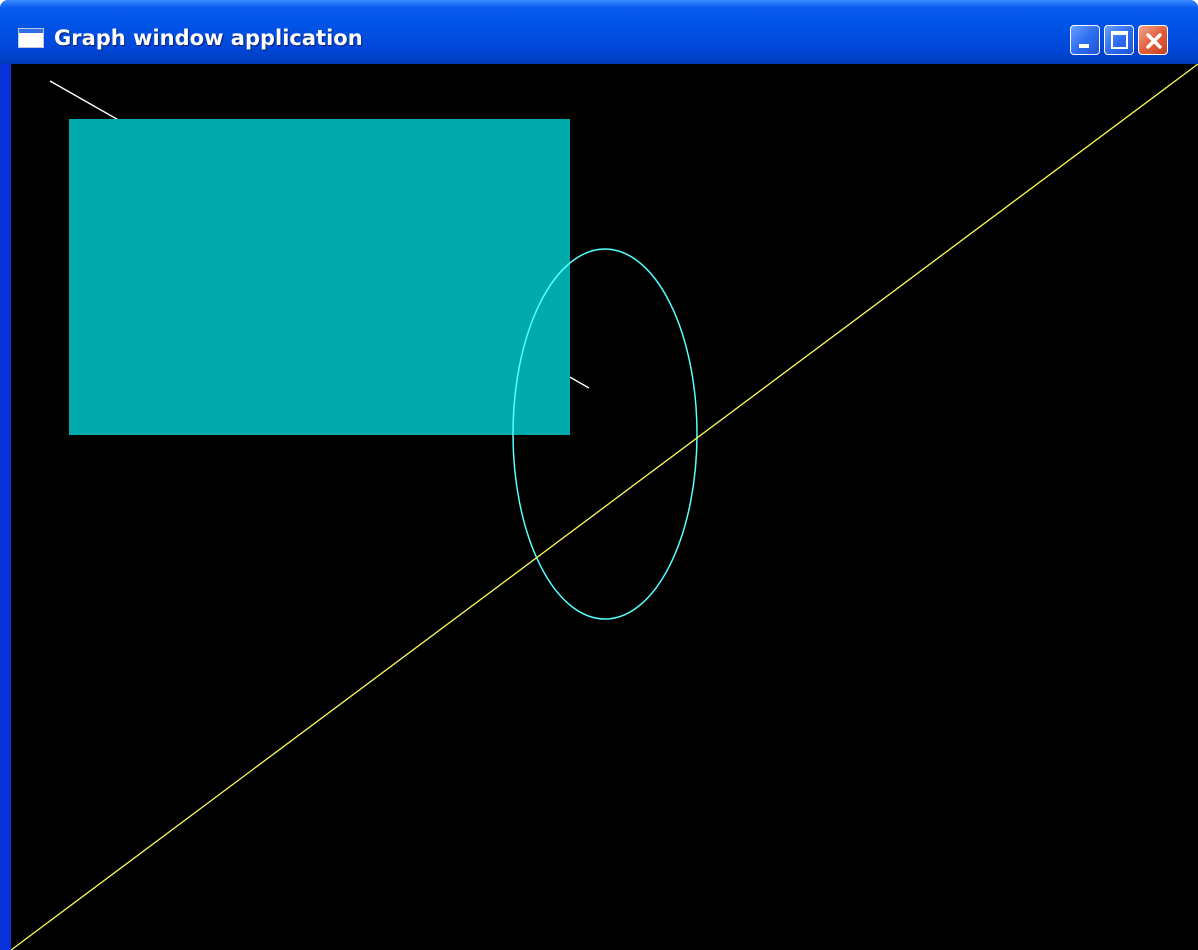  Describe the element at coordinates (31, 38) in the screenshot. I see `application-window-icon` at that location.